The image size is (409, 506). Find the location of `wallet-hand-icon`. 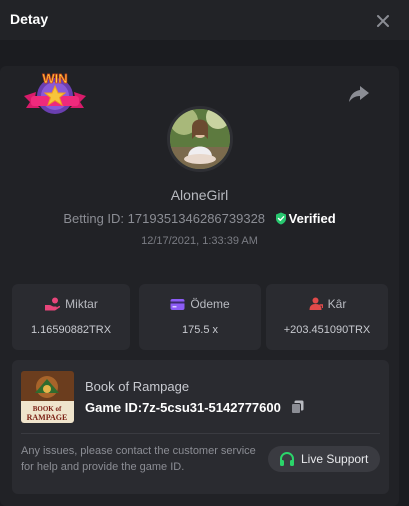

wallet-hand-icon is located at coordinates (53, 304).